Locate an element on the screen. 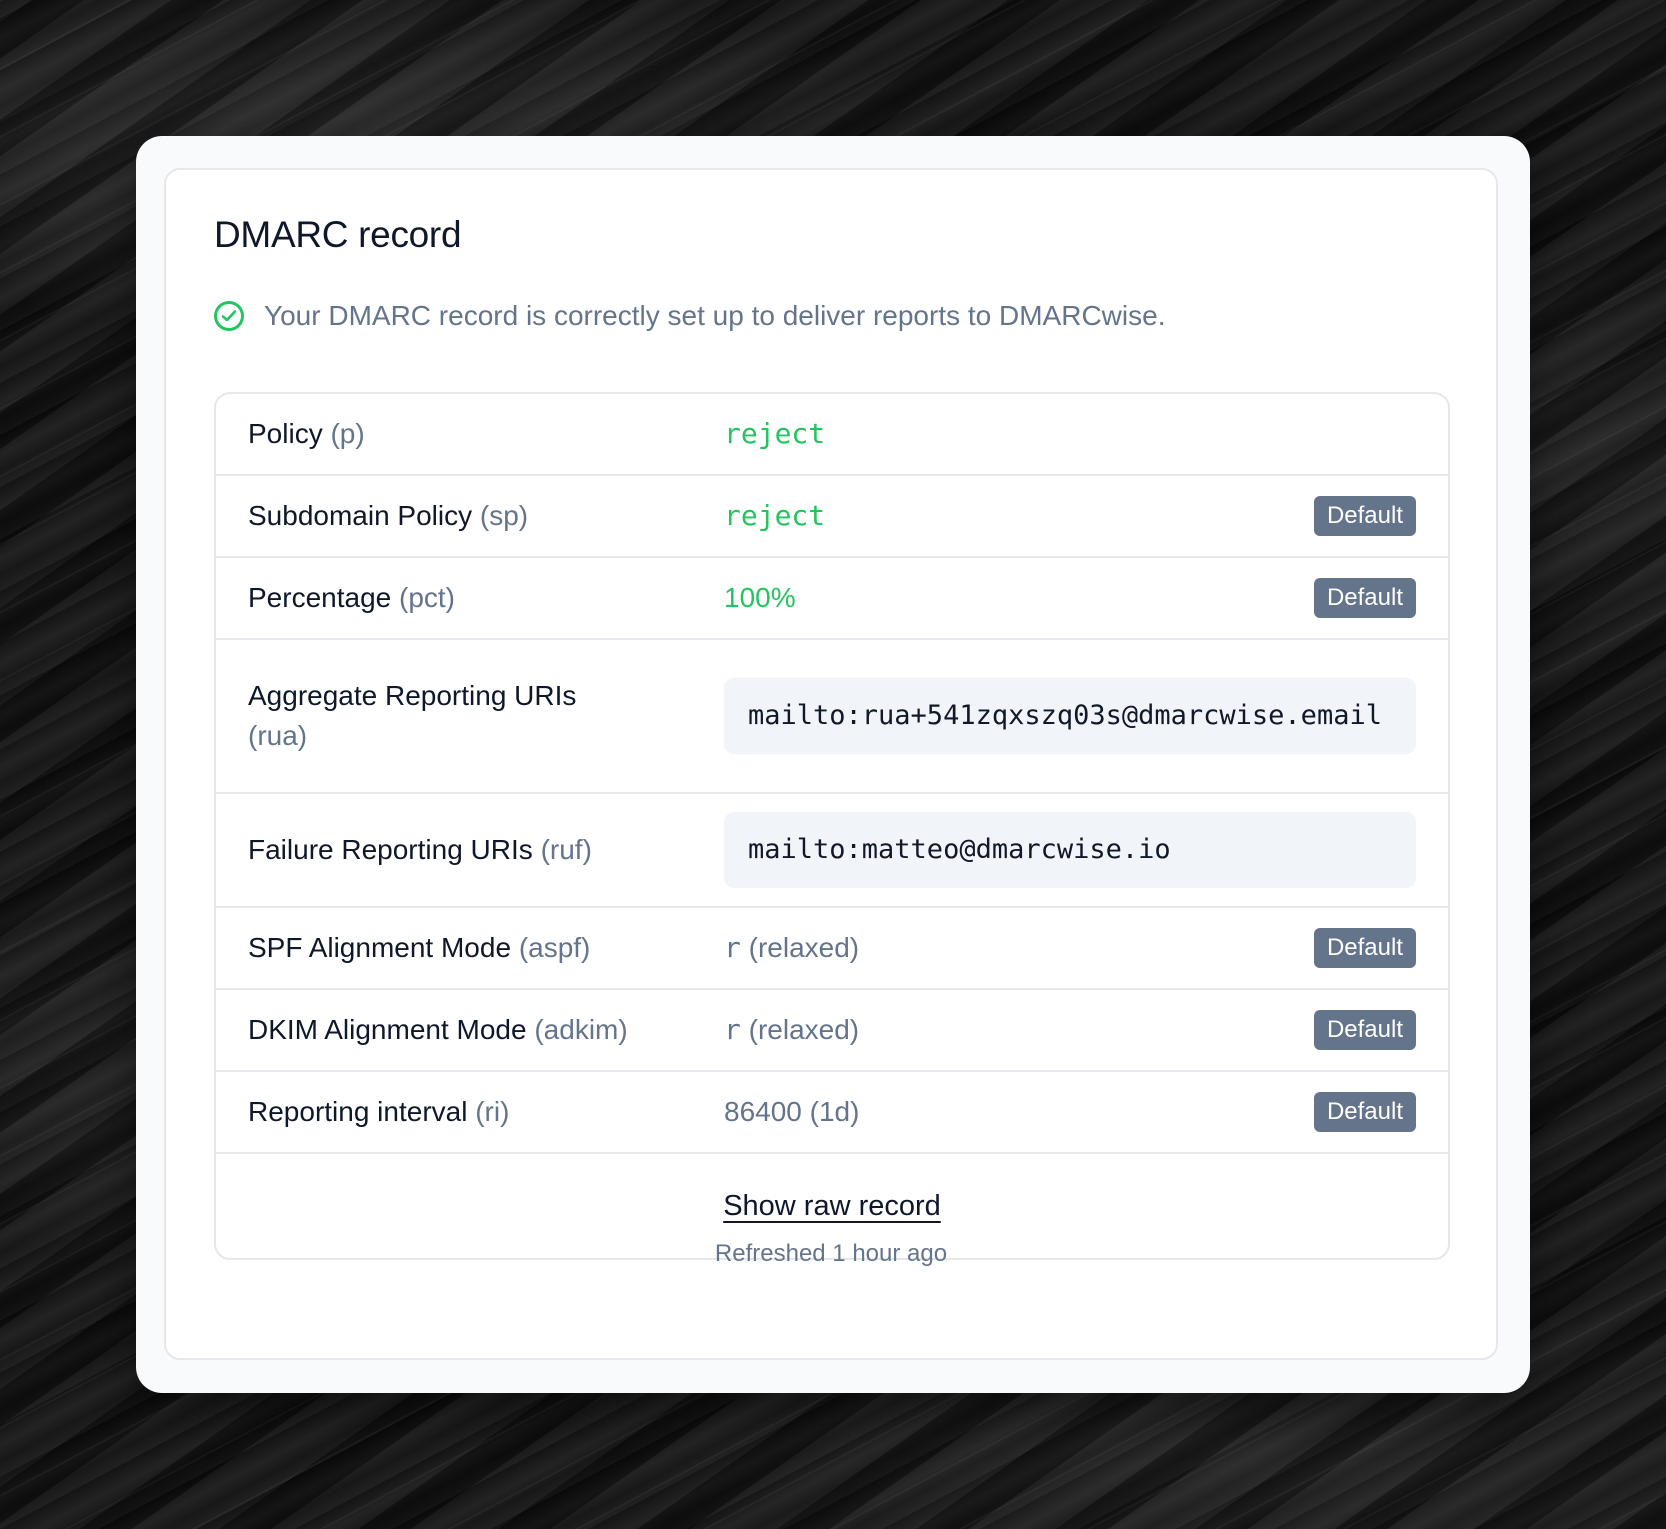  tag-code: (adkim) is located at coordinates (581, 1029).